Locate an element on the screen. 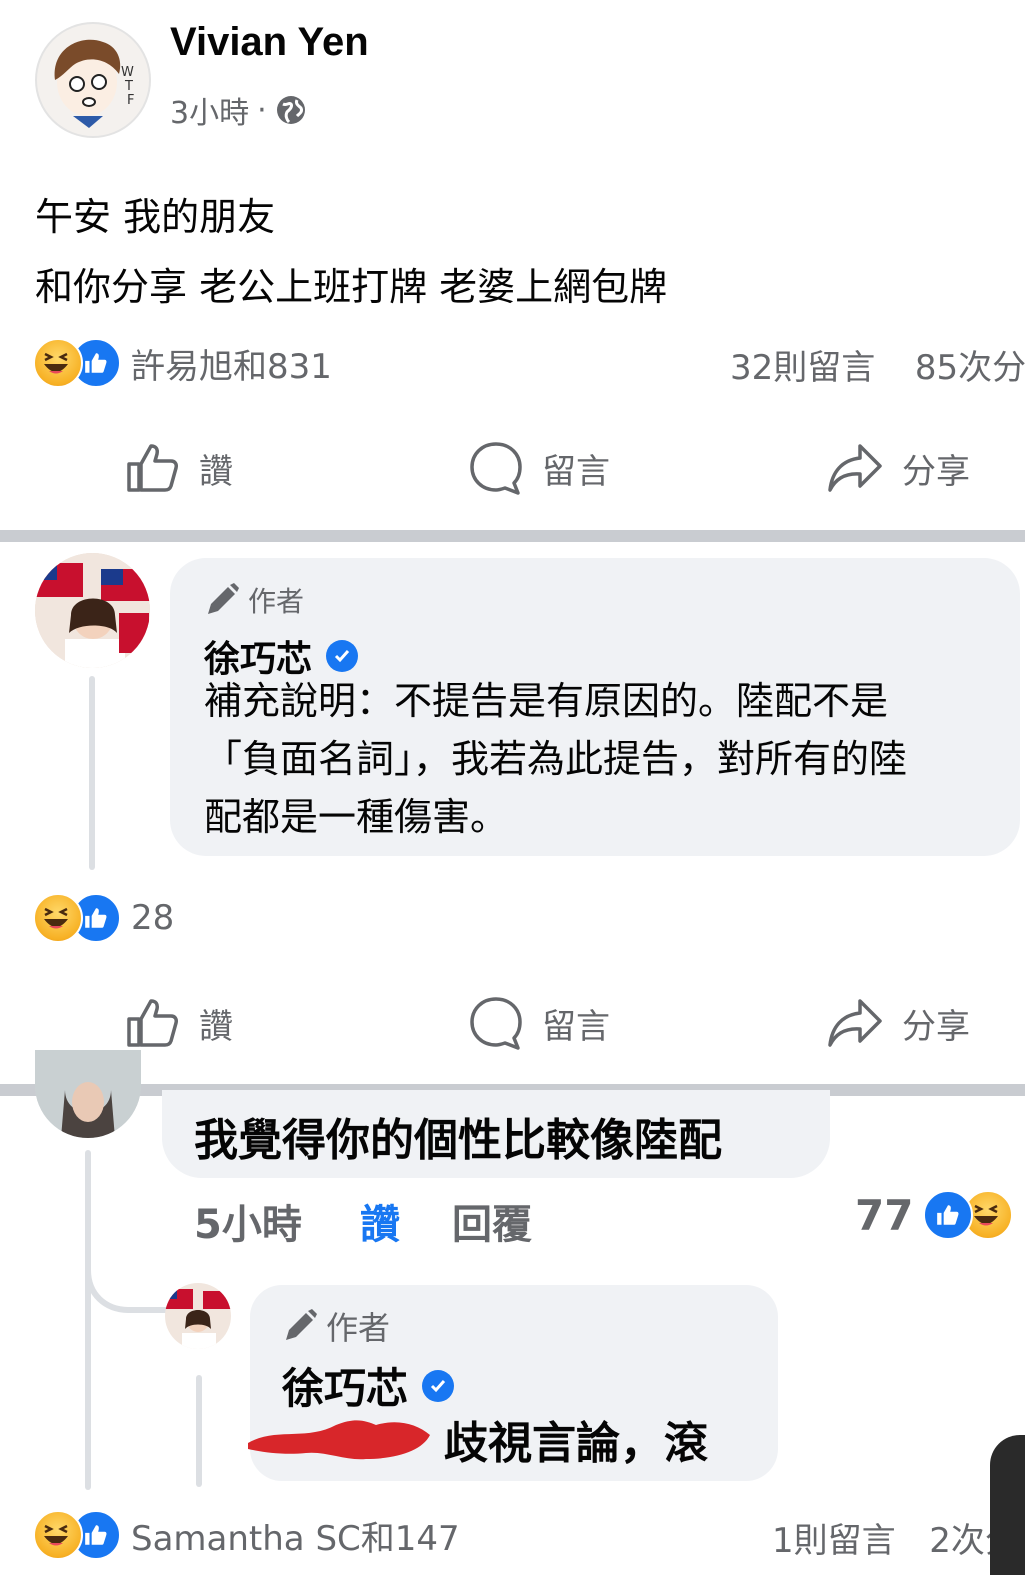 The height and width of the screenshot is (1575, 1025). svg-text: T is located at coordinates (128, 86).